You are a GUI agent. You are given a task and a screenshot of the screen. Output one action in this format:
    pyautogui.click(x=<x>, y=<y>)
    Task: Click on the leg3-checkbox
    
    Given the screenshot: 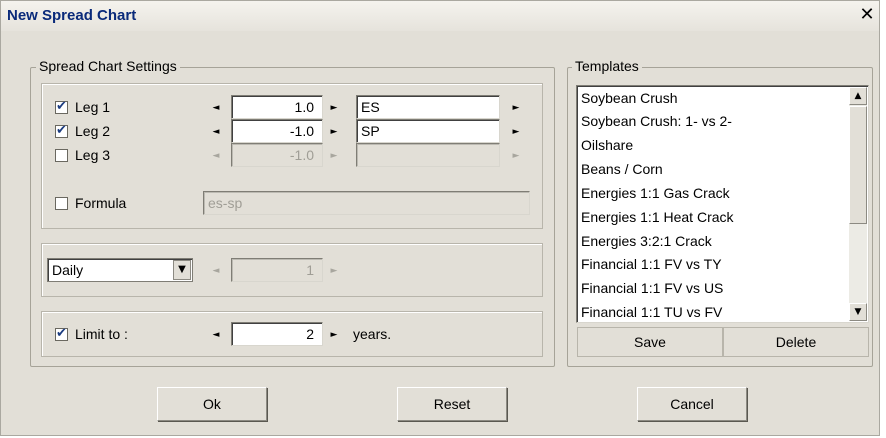 What is the action you would take?
    pyautogui.click(x=61, y=155)
    